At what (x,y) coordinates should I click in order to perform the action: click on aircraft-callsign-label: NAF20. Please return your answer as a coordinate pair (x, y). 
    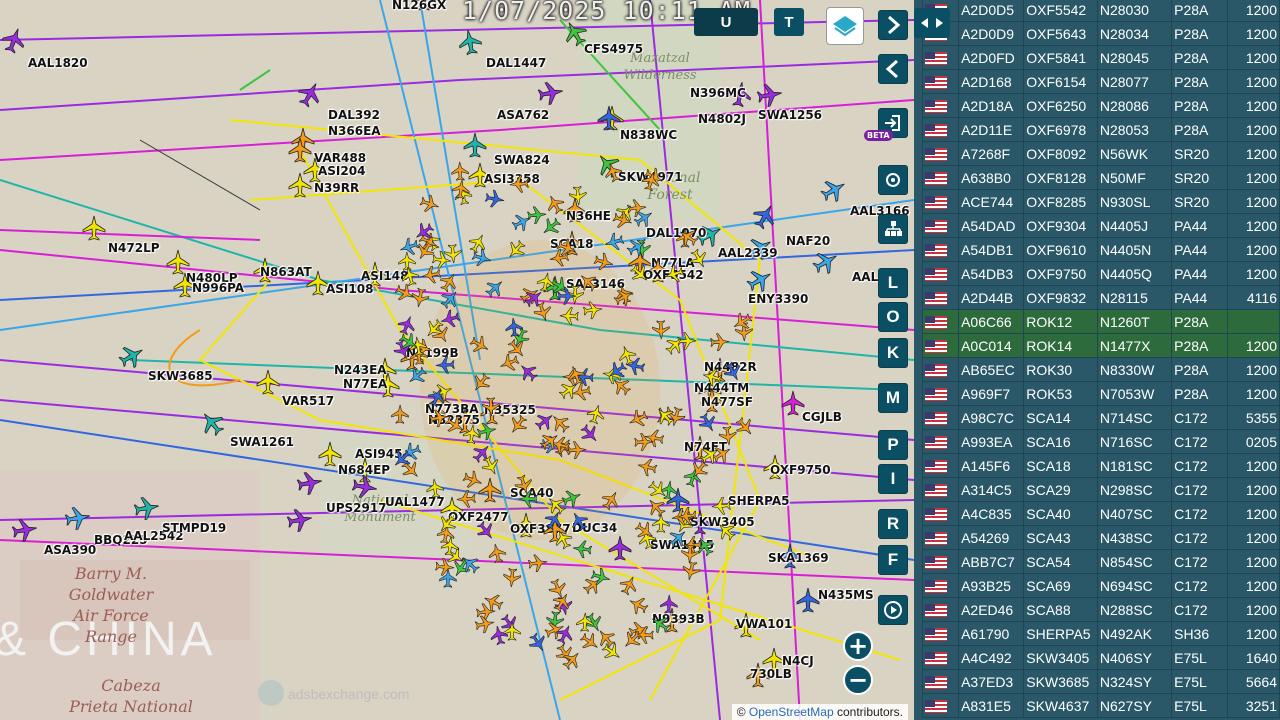
    Looking at the image, I should click on (808, 241).